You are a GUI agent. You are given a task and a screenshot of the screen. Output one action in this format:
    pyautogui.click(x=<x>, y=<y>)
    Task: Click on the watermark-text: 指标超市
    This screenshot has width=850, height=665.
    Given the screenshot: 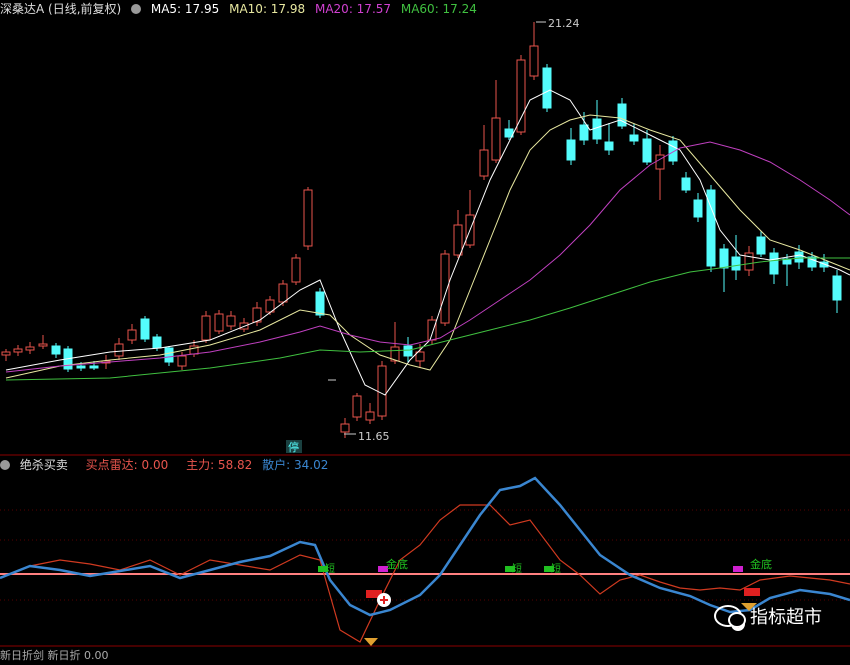 What is the action you would take?
    pyautogui.click(x=786, y=617)
    